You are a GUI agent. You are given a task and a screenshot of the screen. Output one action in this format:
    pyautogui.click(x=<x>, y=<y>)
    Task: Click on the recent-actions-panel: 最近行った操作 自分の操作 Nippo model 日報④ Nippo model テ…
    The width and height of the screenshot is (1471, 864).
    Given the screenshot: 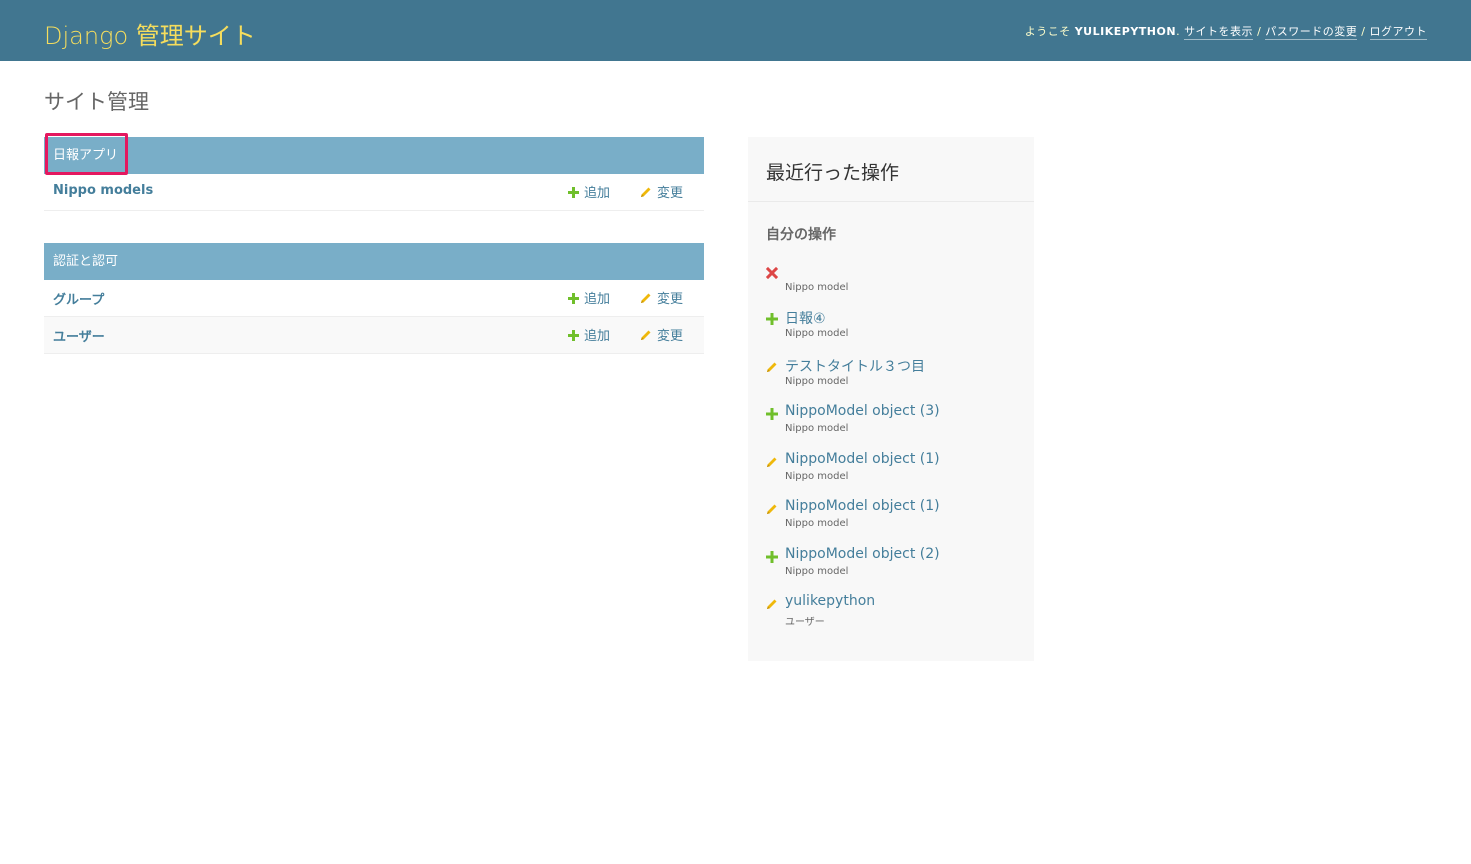 What is the action you would take?
    pyautogui.click(x=891, y=399)
    